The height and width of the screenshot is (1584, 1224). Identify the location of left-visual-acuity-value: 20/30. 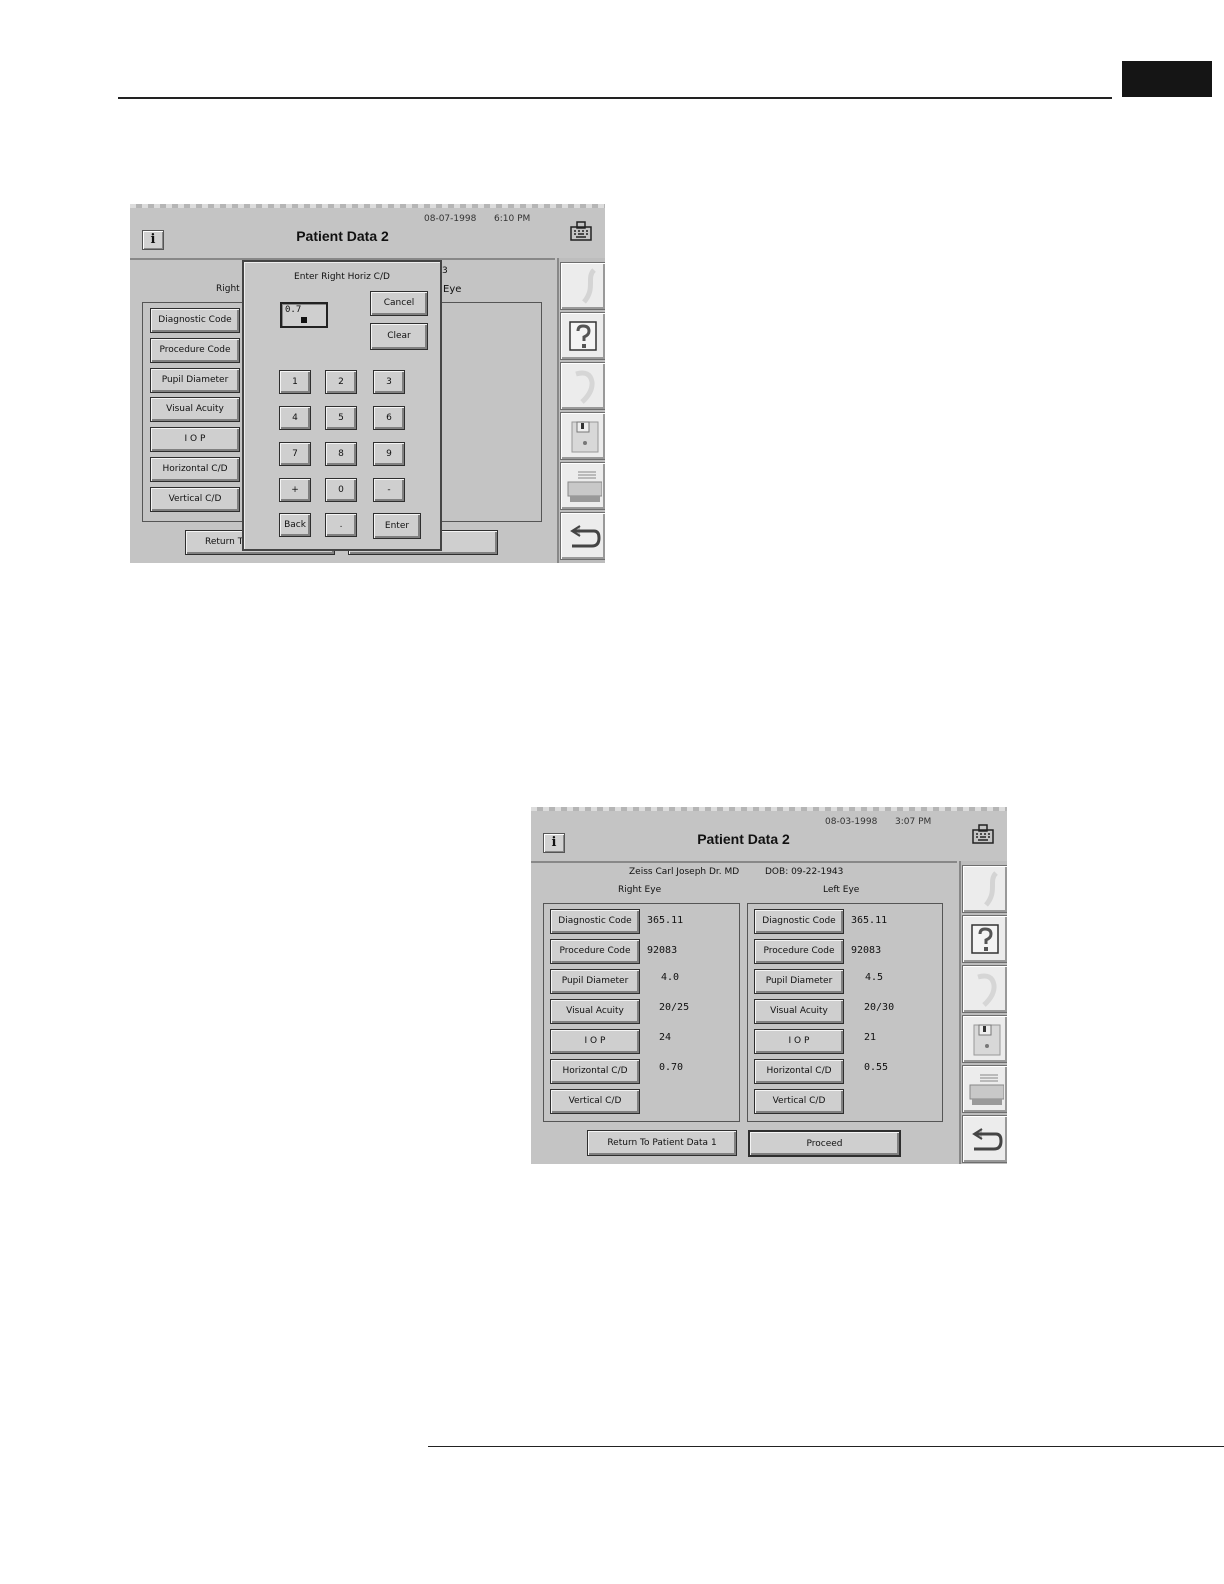
(879, 1007).